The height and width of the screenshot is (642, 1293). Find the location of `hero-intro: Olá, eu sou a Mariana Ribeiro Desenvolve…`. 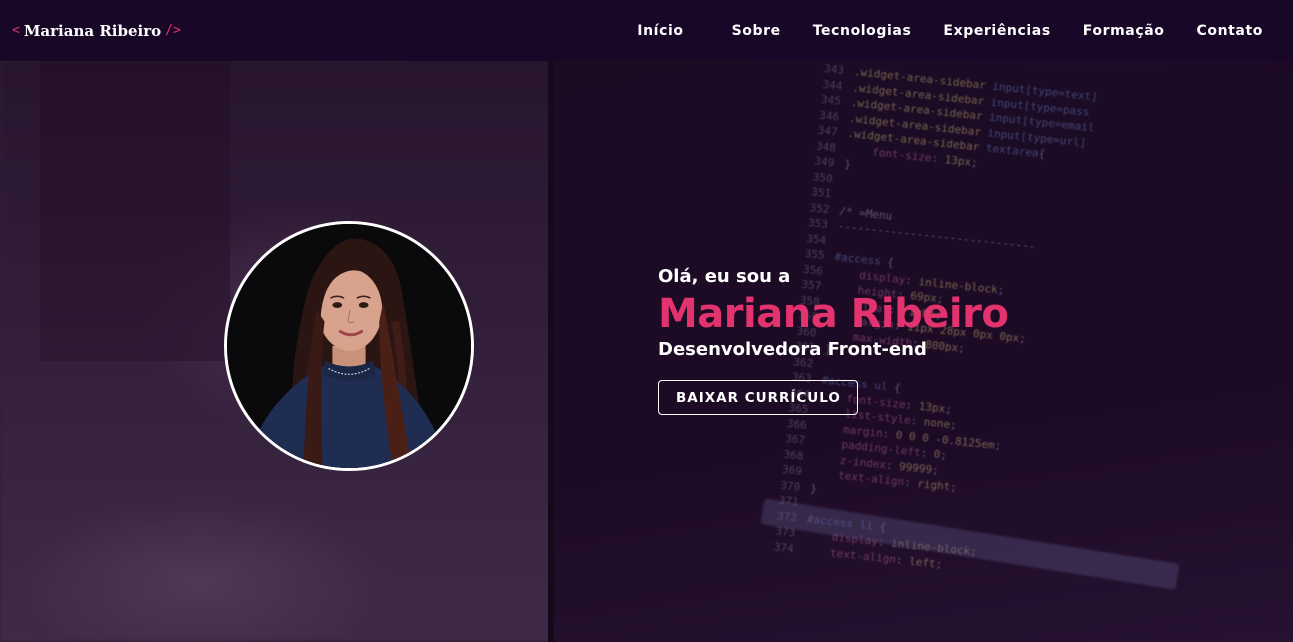

hero-intro: Olá, eu sou a Mariana Ribeiro Desenvolve… is located at coordinates (833, 340).